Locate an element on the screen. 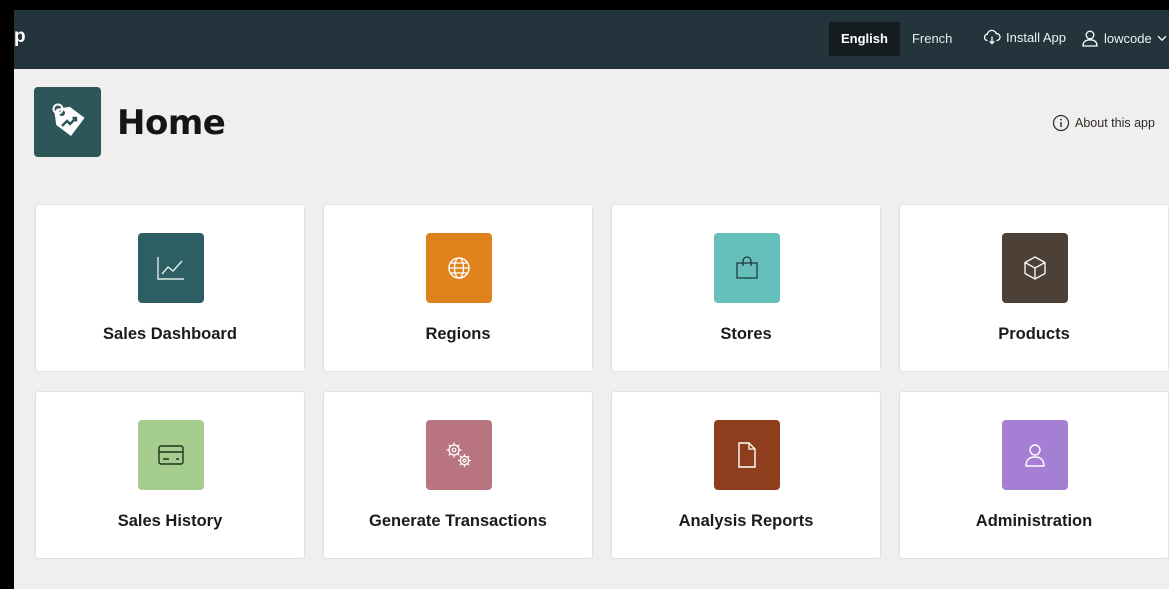 The height and width of the screenshot is (589, 1169). card-label: Sales Dashboard is located at coordinates (170, 334).